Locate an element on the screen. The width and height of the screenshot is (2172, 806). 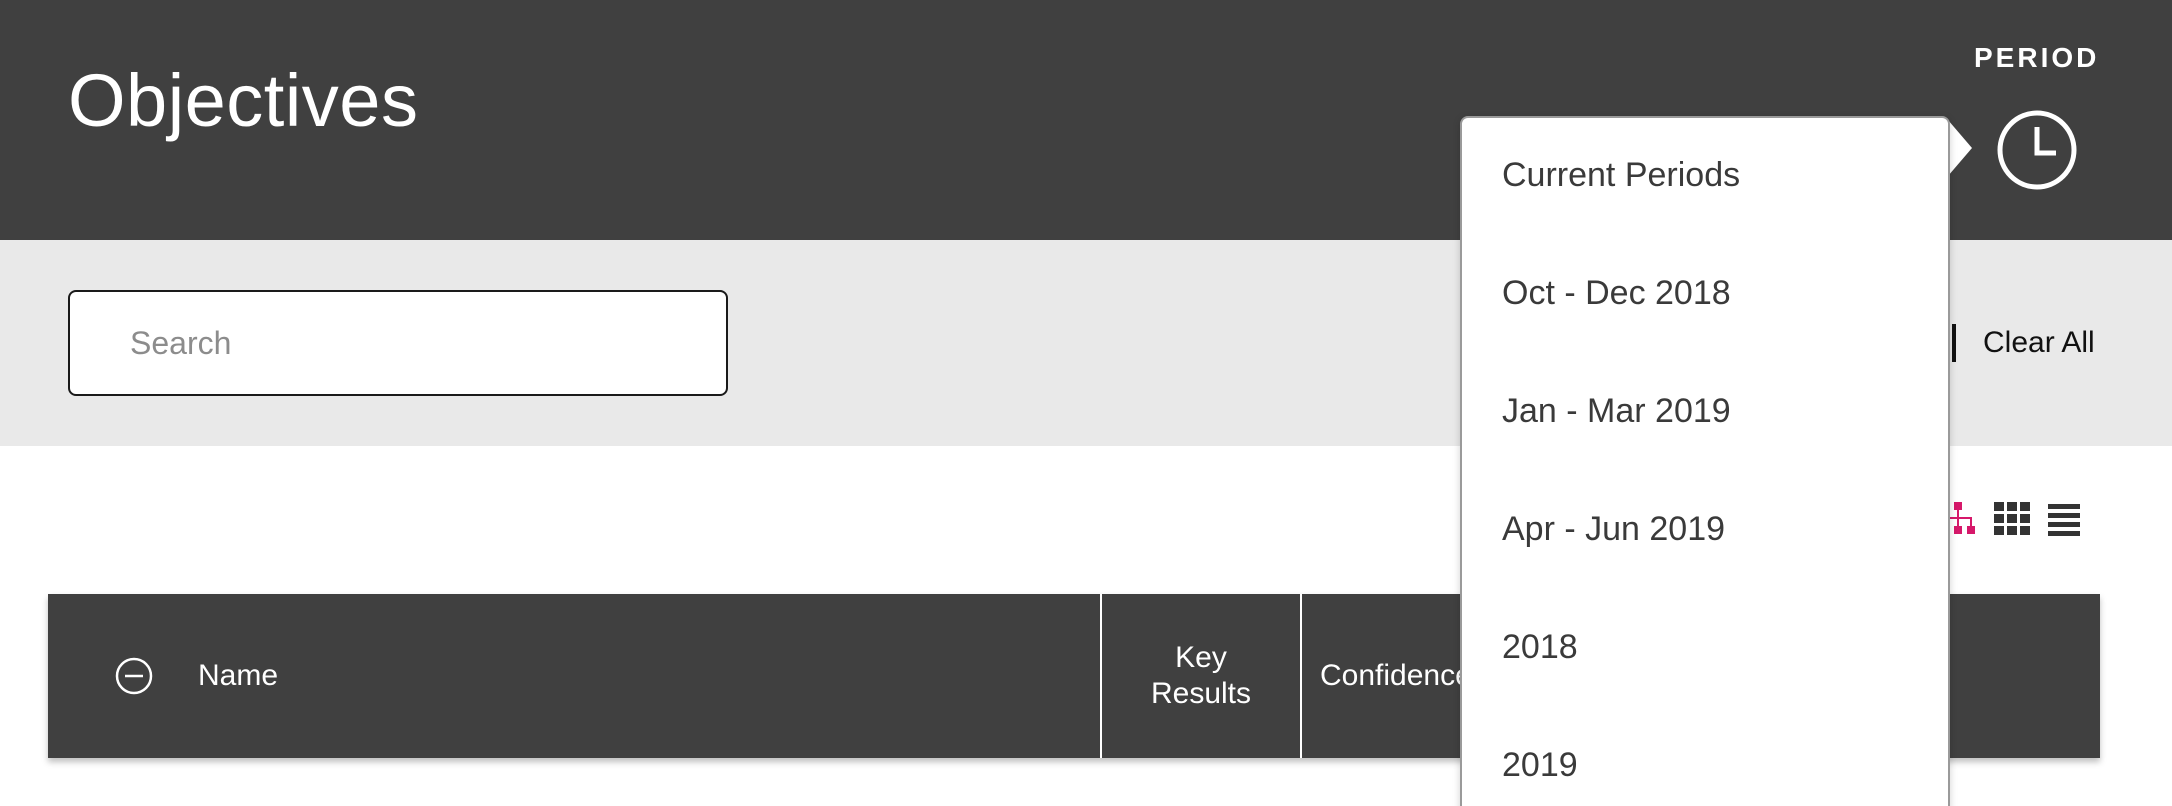
period-label: PERIOD is located at coordinates (2036, 58).